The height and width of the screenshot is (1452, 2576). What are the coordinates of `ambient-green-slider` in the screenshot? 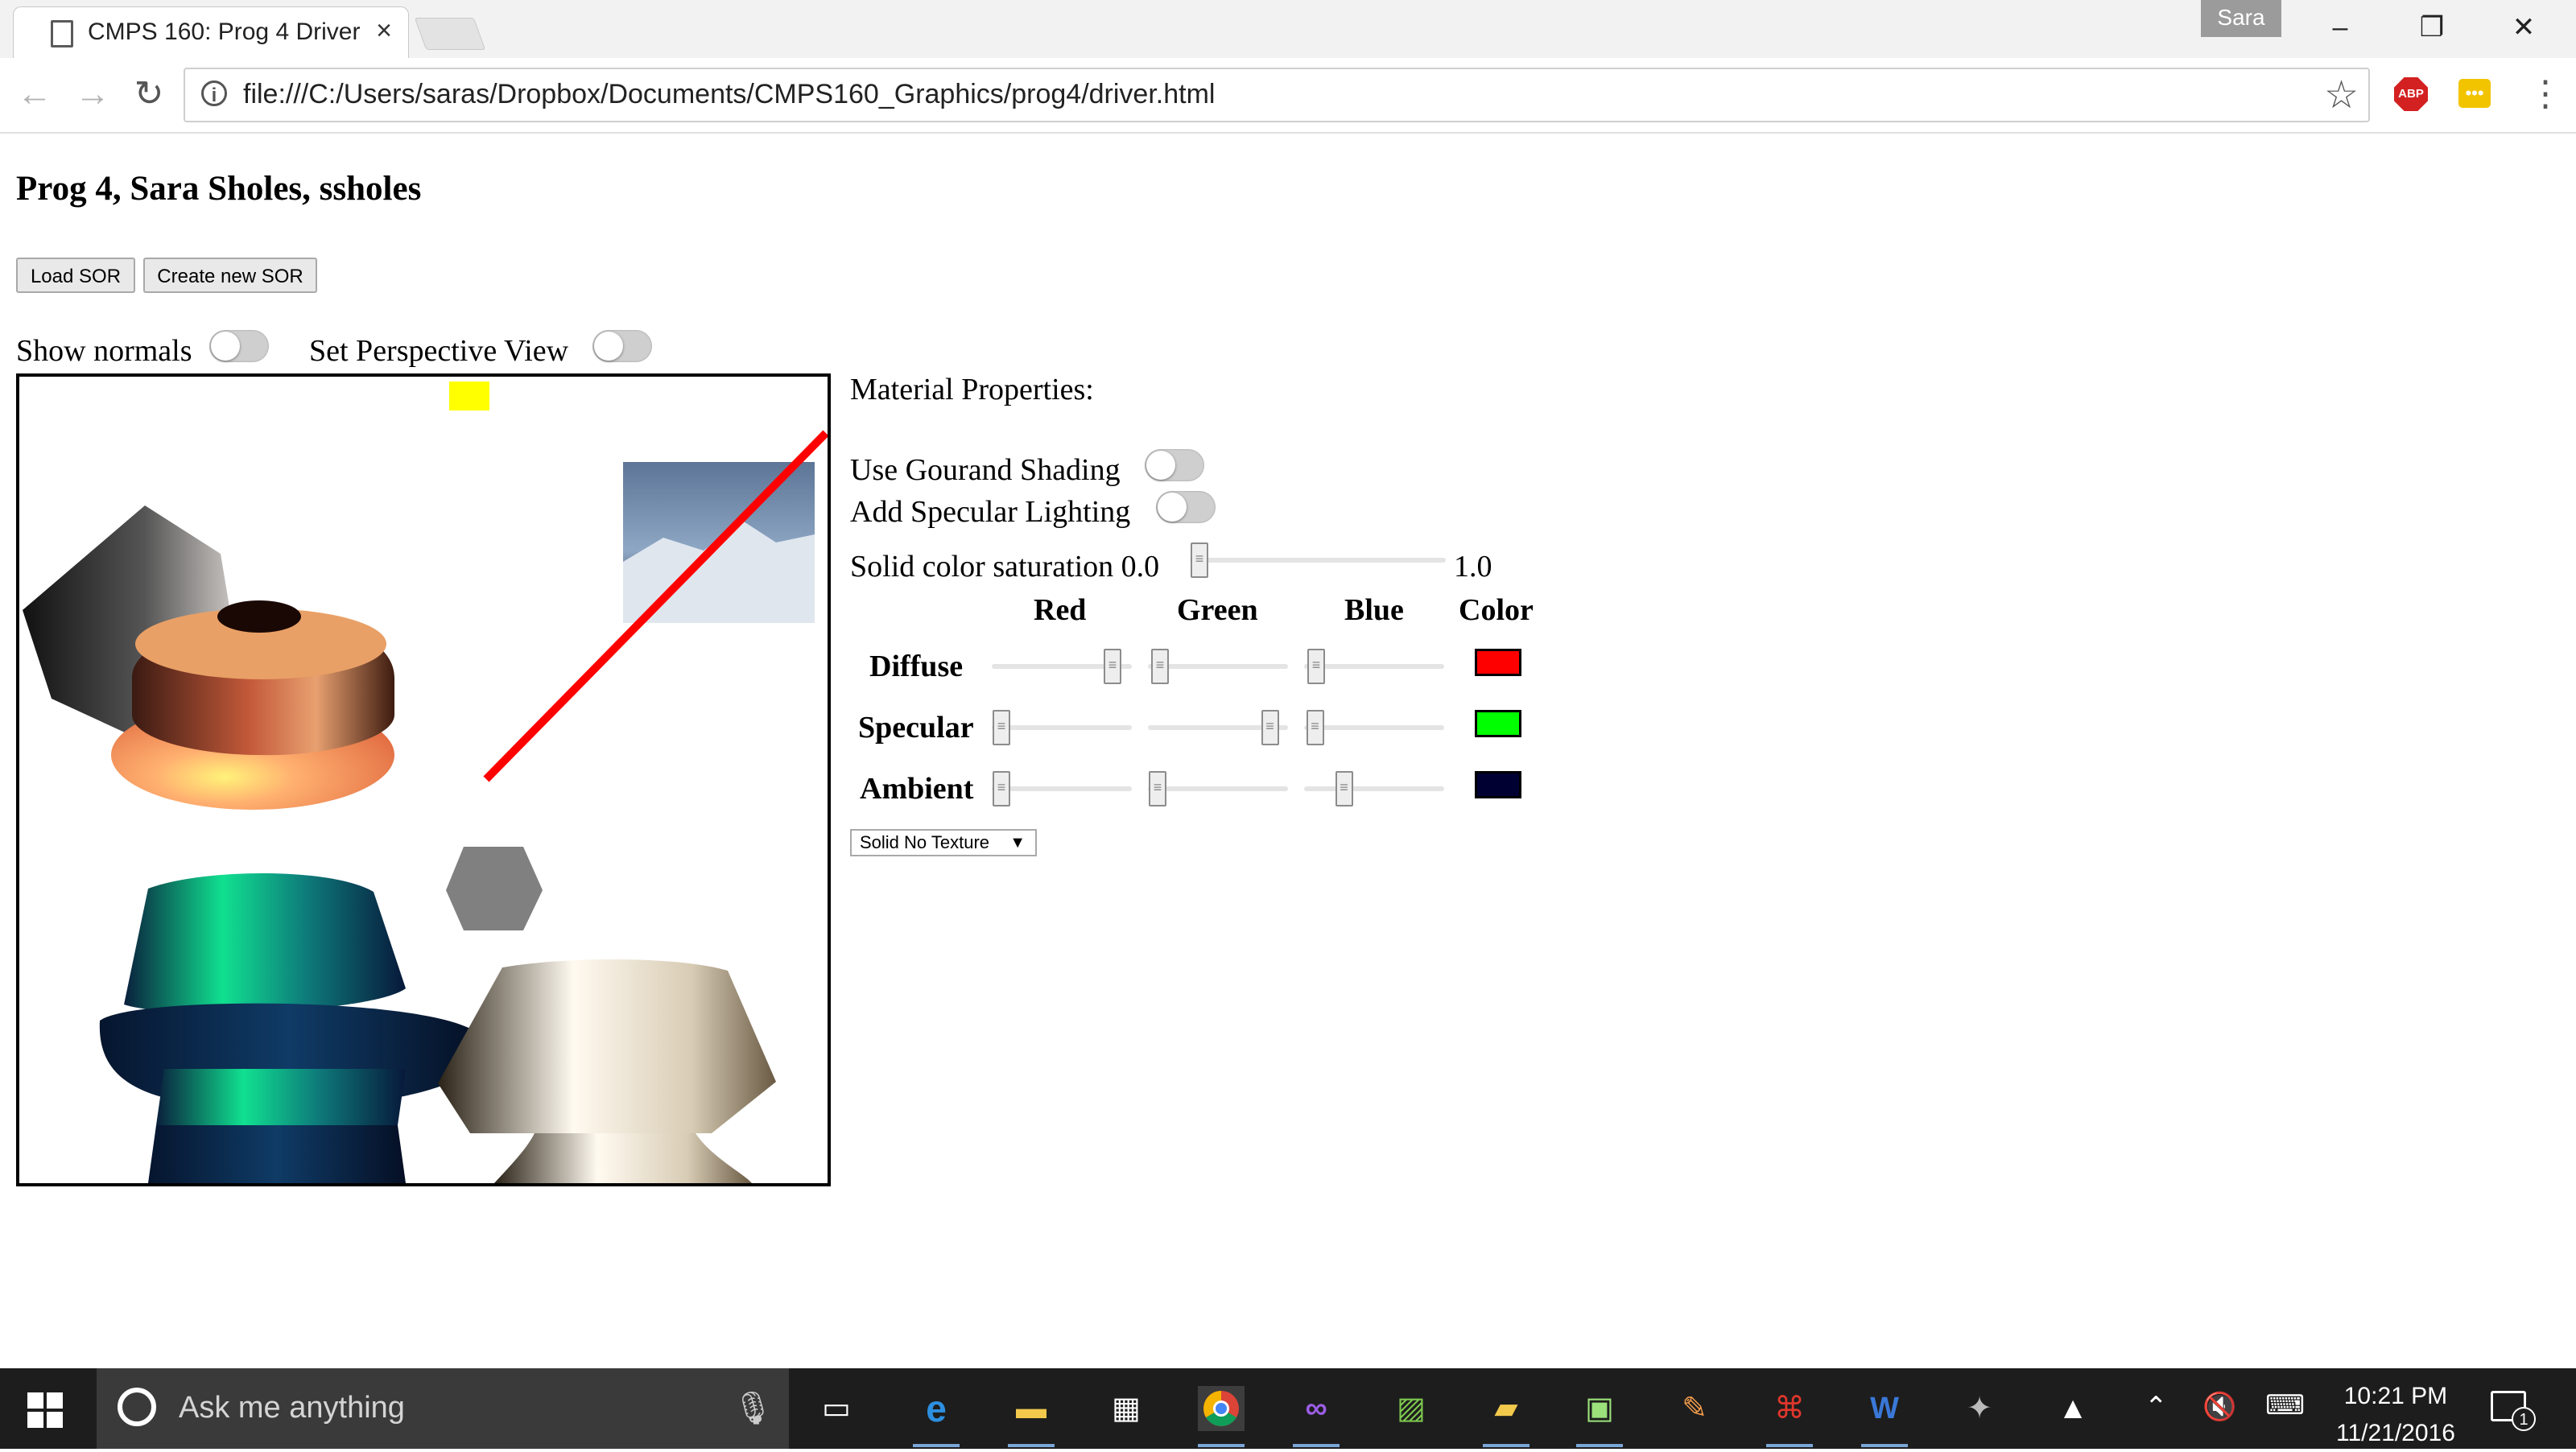 It's located at (1218, 788).